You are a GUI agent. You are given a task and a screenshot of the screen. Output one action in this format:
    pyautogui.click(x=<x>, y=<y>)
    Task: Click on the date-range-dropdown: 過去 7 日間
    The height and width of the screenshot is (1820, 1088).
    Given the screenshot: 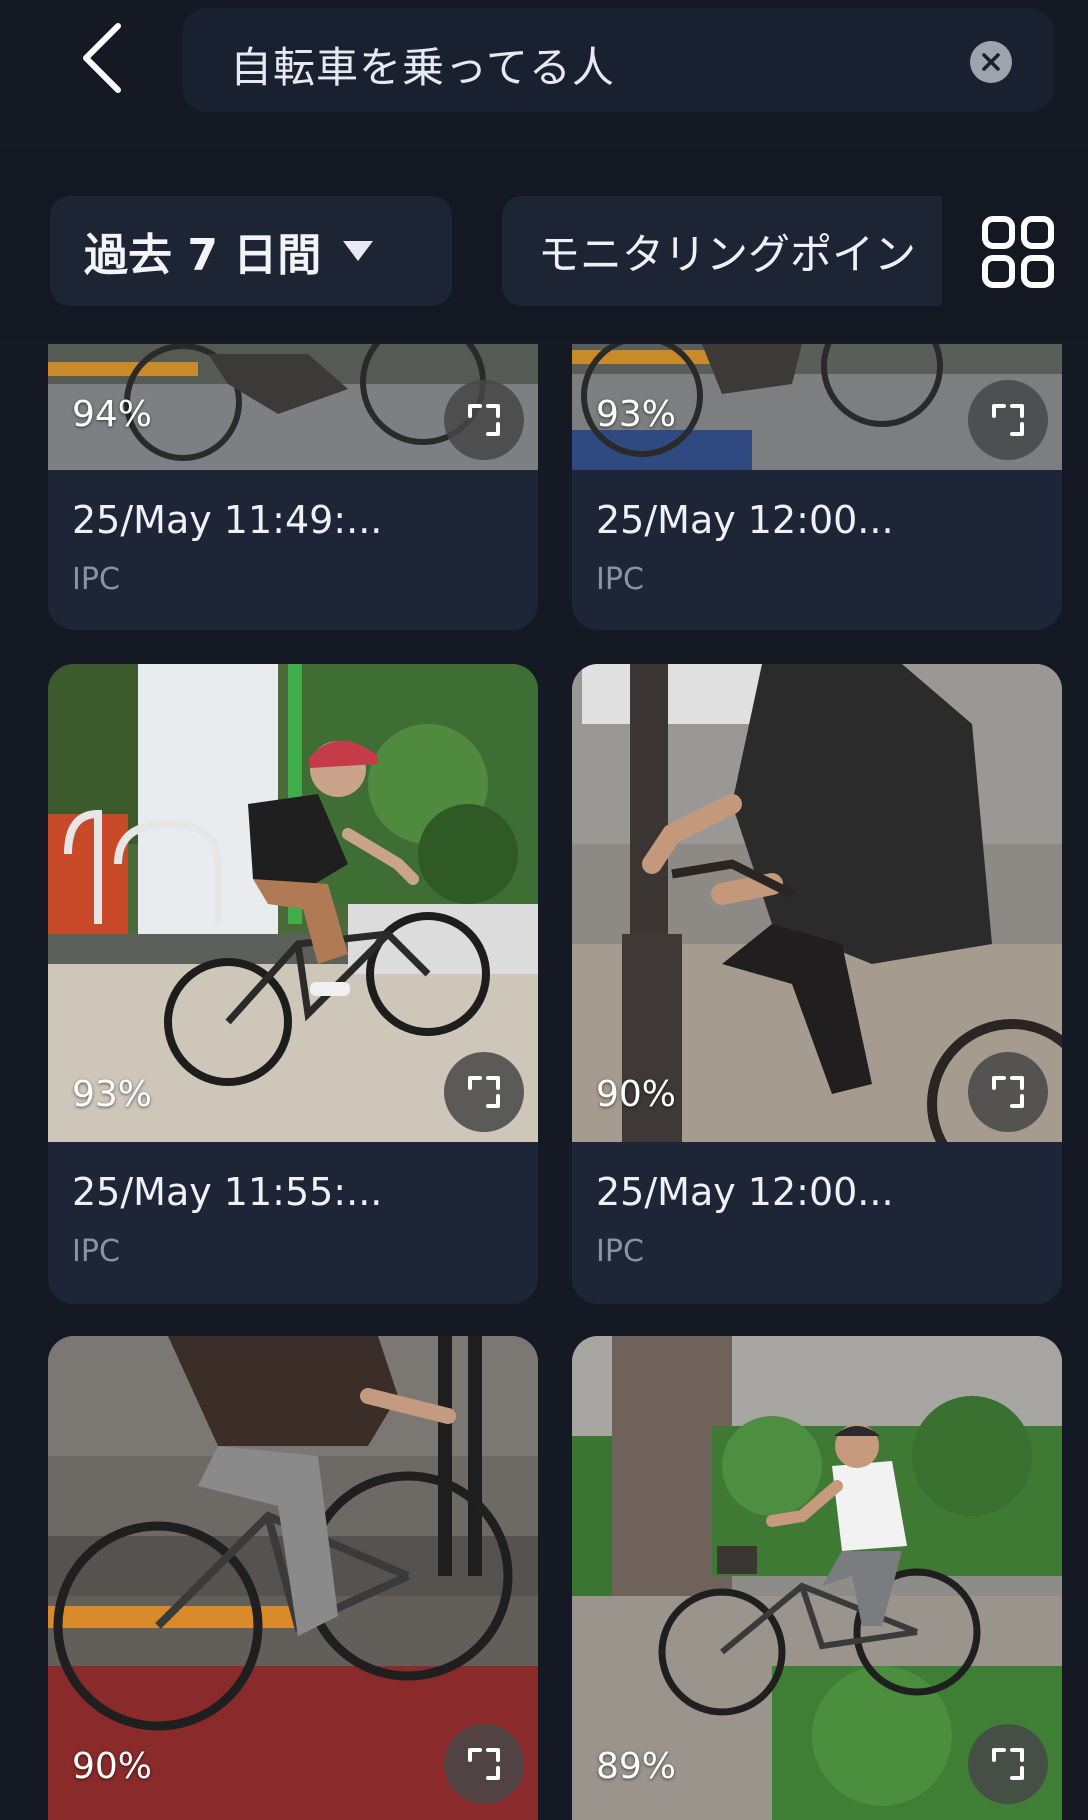 What is the action you would take?
    pyautogui.click(x=251, y=251)
    